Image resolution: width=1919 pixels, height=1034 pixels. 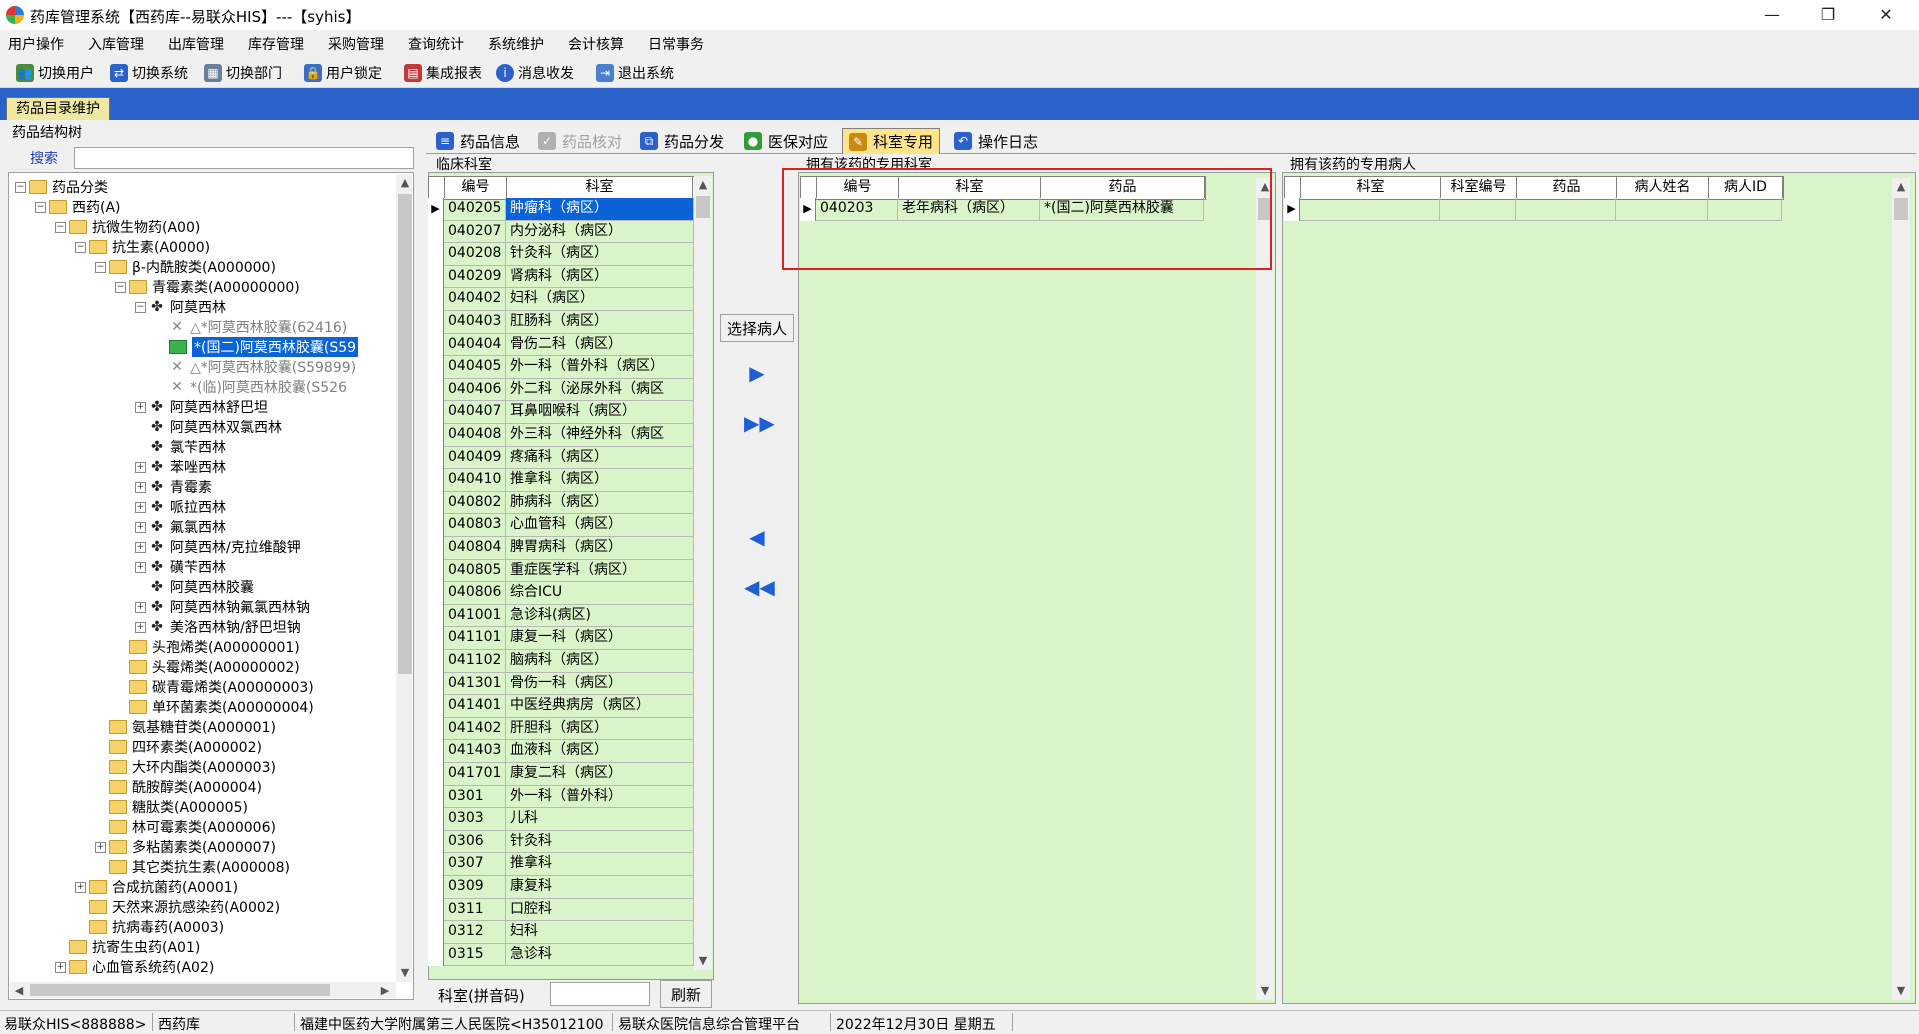 What do you see at coordinates (596, 44) in the screenshot?
I see `menu-accounting: 会计核算` at bounding box center [596, 44].